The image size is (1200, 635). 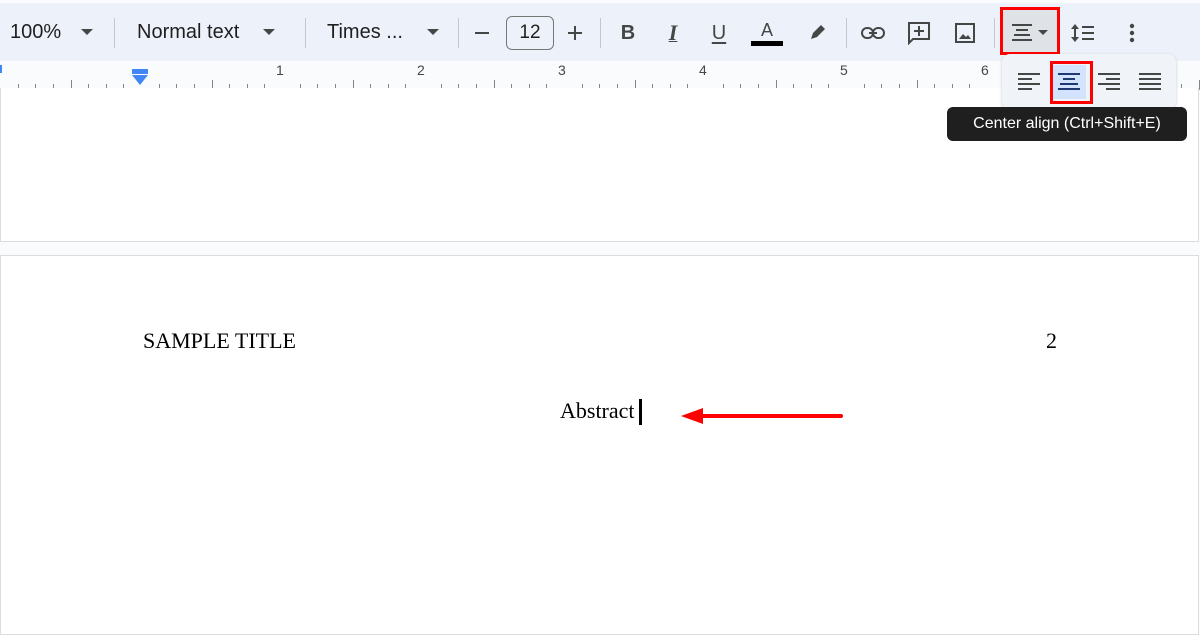 I want to click on align-left-option, so click(x=1029, y=82).